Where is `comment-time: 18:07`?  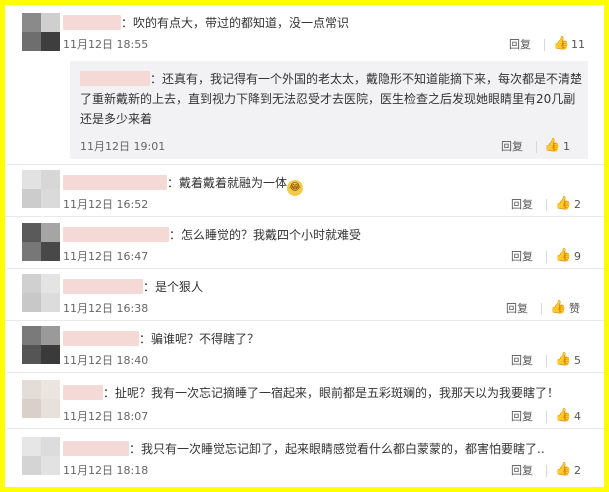
comment-time: 18:07 is located at coordinates (132, 416).